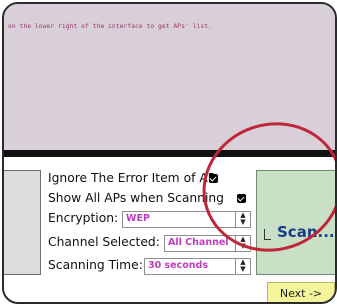  What do you see at coordinates (83, 218) in the screenshot?
I see `encryption-label: Encryption:` at bounding box center [83, 218].